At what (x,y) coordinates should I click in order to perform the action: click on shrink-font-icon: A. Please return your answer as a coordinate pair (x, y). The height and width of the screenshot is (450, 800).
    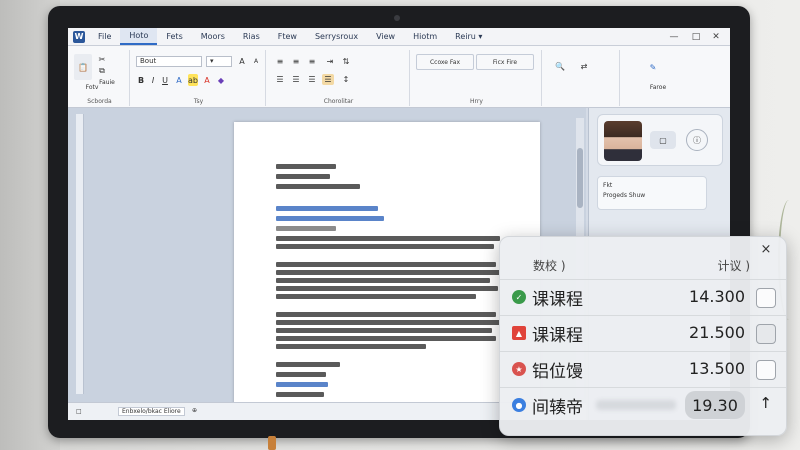
    Looking at the image, I should click on (256, 61).